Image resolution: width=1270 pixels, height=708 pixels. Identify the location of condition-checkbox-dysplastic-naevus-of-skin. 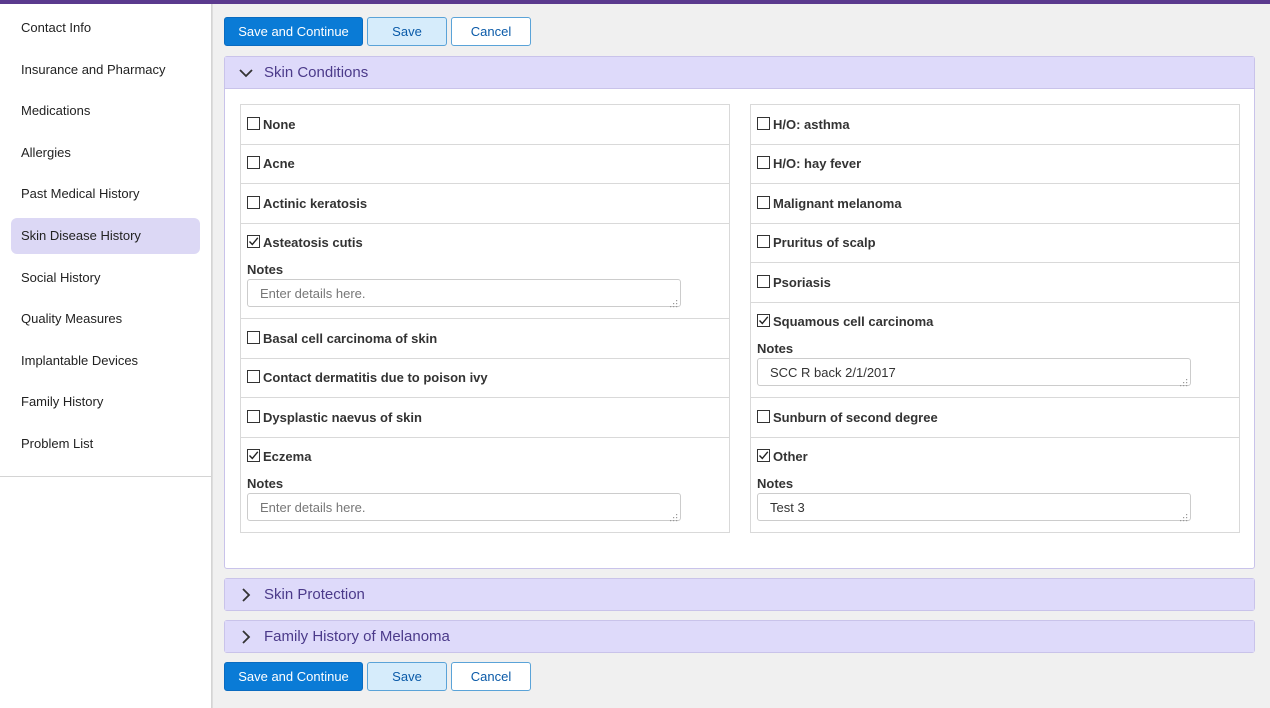
(253, 416).